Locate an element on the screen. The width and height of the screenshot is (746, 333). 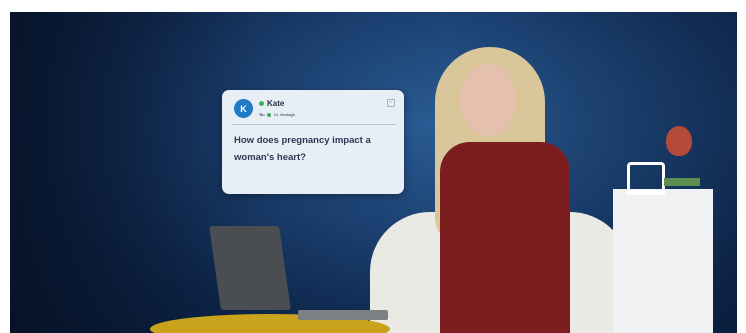
recipient-name: Dr. Murtagh is located at coordinates (284, 114).